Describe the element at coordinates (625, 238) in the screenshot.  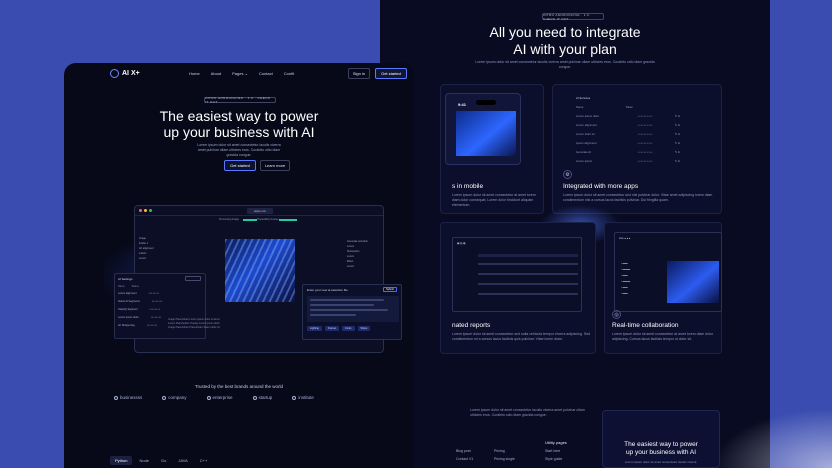
I see `collab-header: Live ● ● ●` at that location.